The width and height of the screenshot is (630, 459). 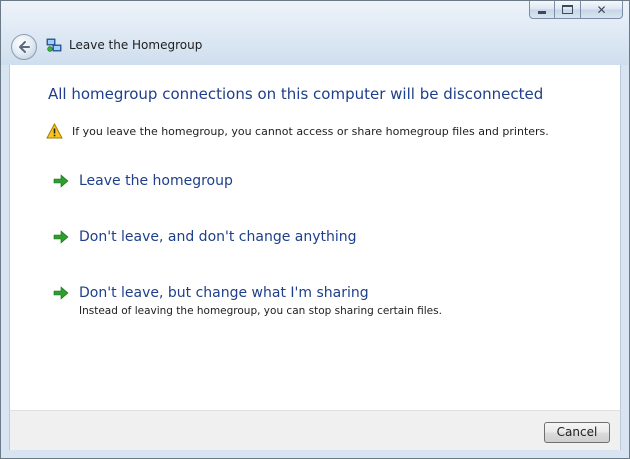 I want to click on homegroup-icon, so click(x=54, y=45).